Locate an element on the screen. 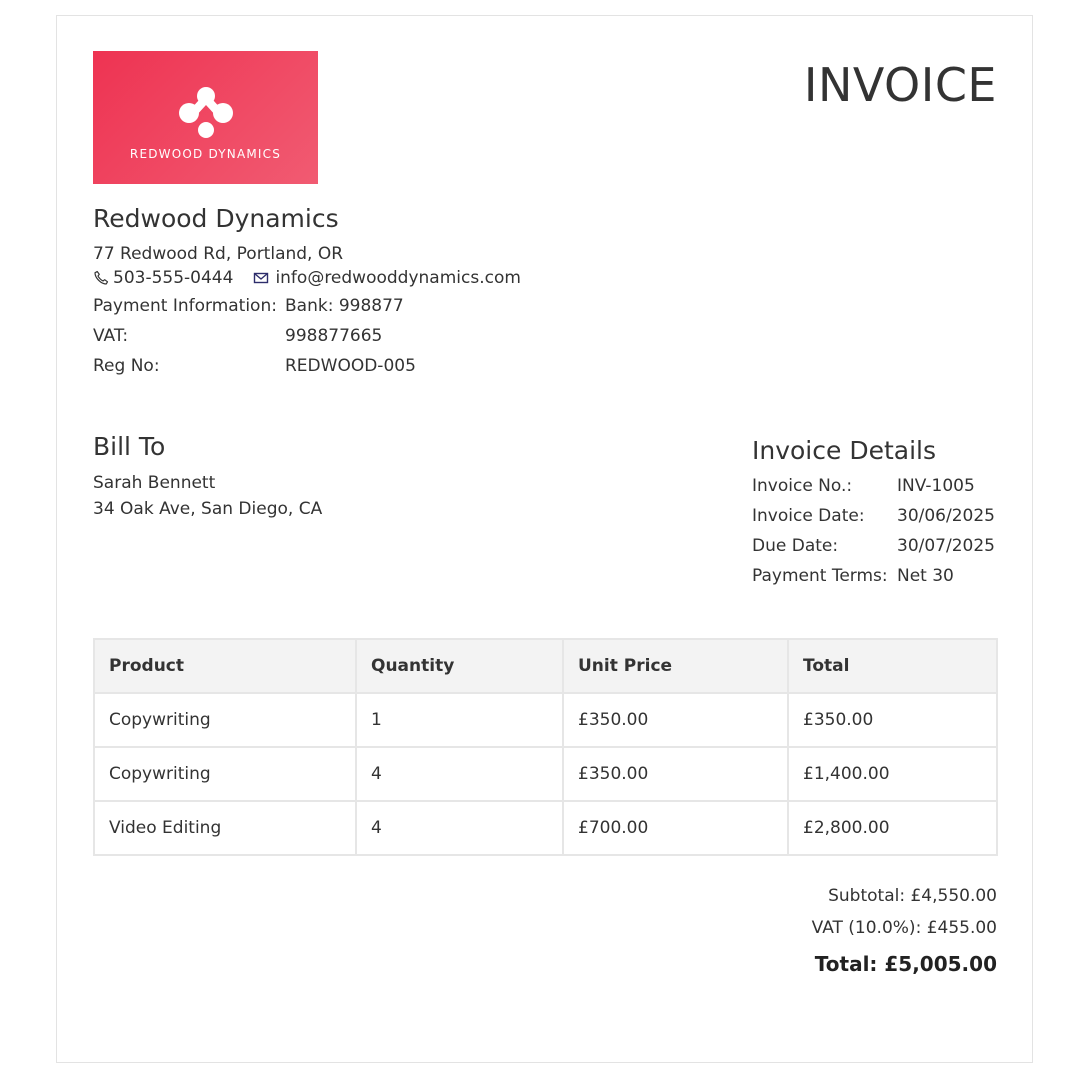 The height and width of the screenshot is (1084, 1069). vat-amount: VAT (10.0%): £455.00 is located at coordinates (904, 928).